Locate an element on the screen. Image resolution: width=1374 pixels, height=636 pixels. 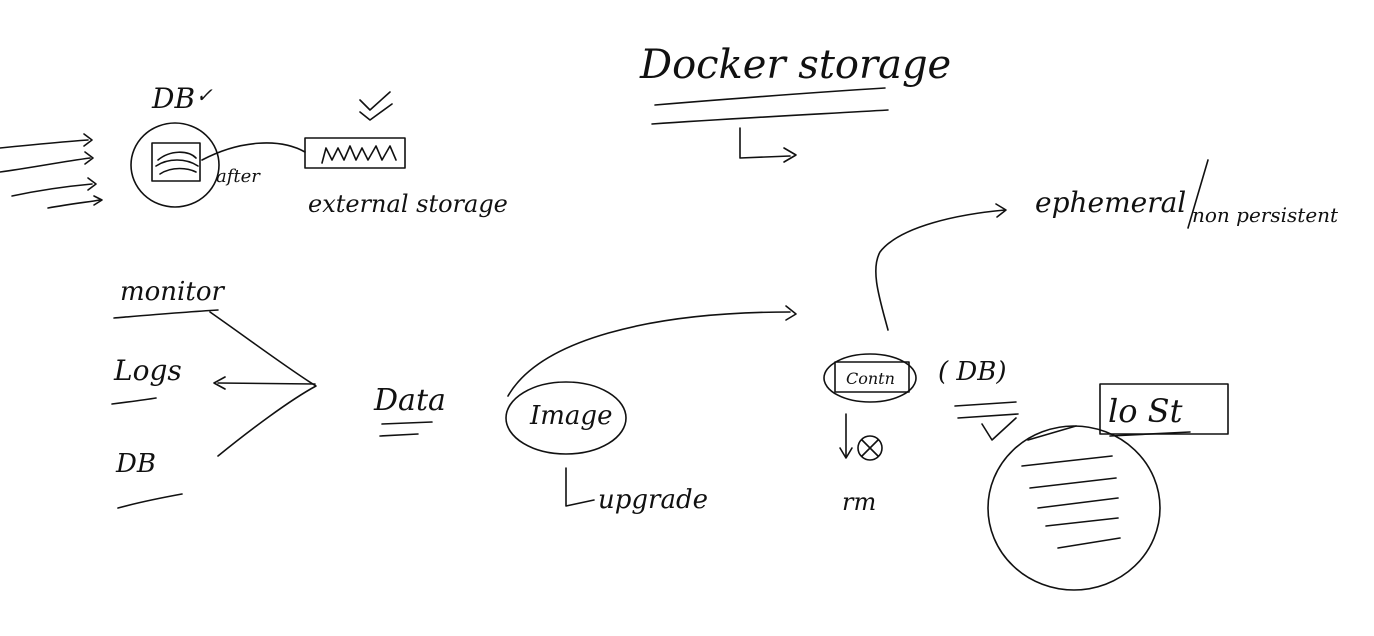
non-persistent-label: non persistent is located at coordinates (1265, 215).